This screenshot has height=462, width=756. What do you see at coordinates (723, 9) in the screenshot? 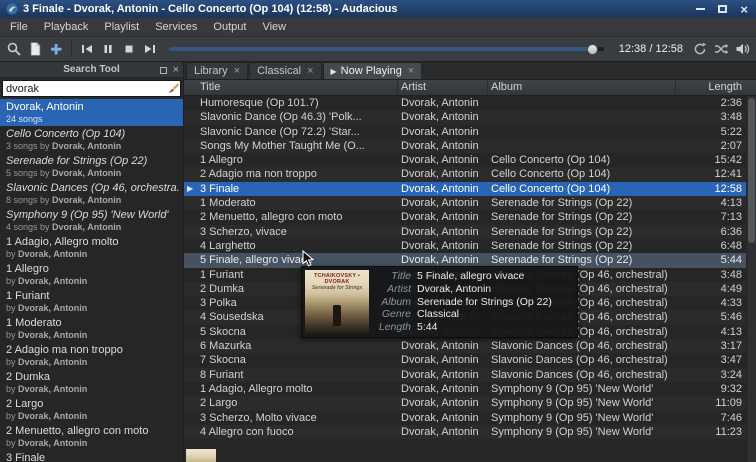
I see `maximize-button` at bounding box center [723, 9].